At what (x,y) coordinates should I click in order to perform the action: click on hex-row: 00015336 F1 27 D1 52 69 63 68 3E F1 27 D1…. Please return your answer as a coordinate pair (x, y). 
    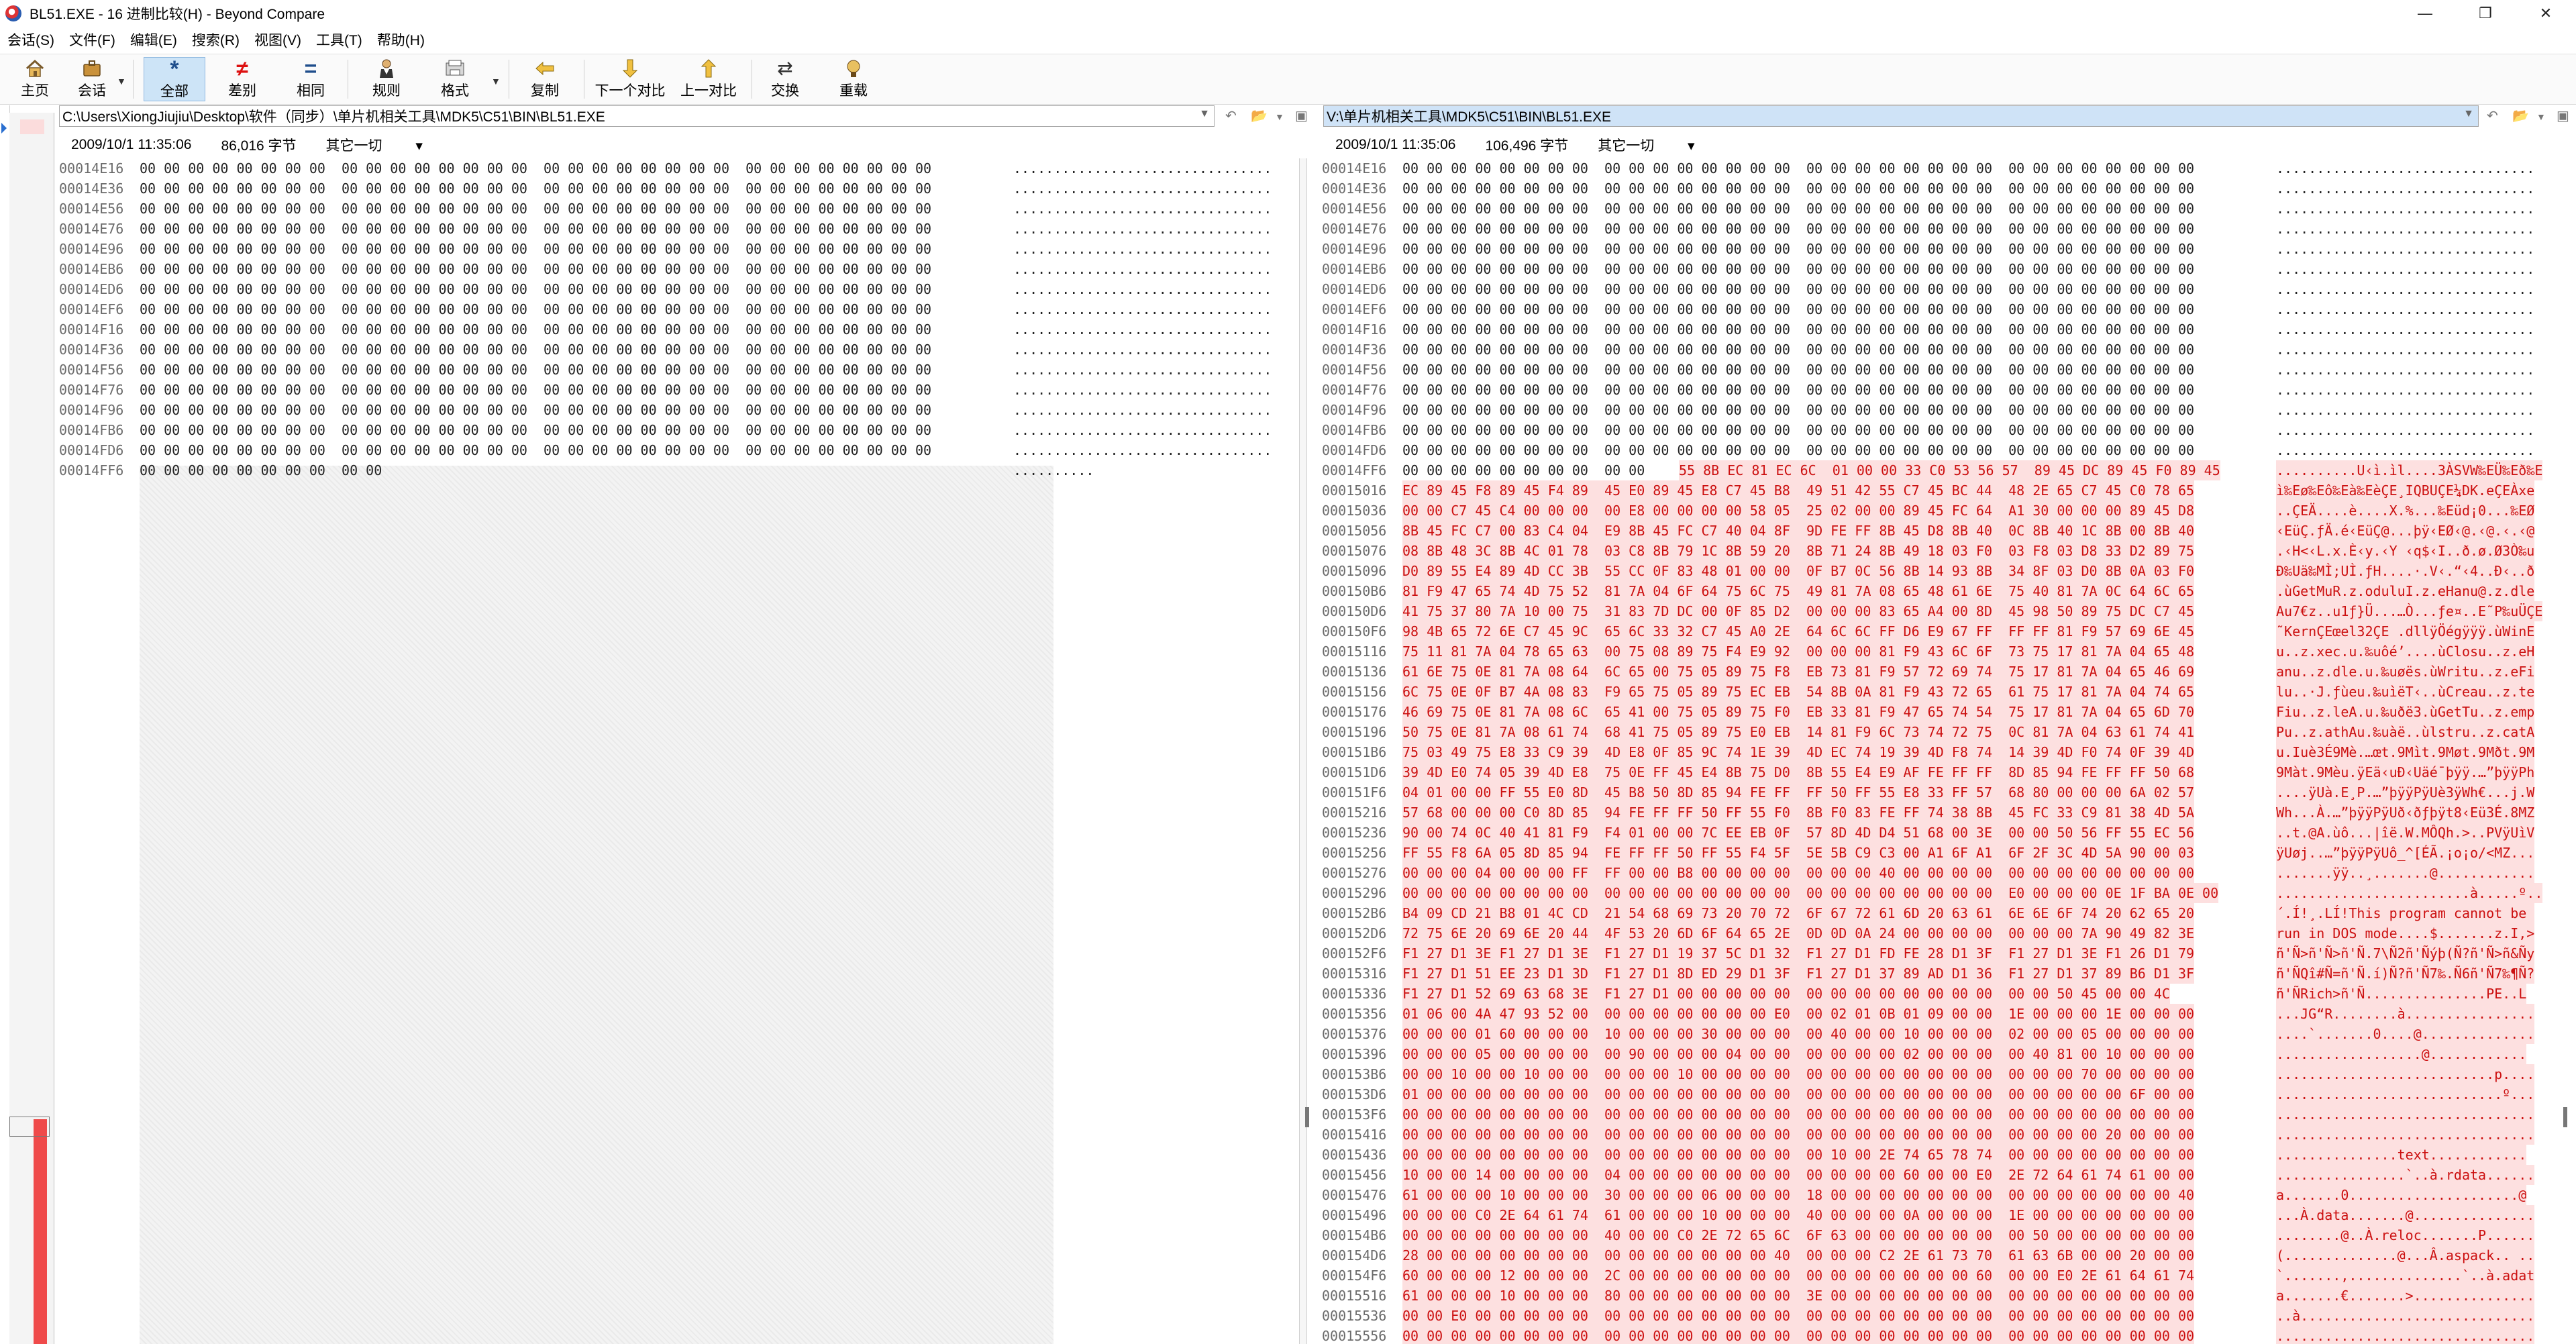
    Looking at the image, I should click on (1941, 994).